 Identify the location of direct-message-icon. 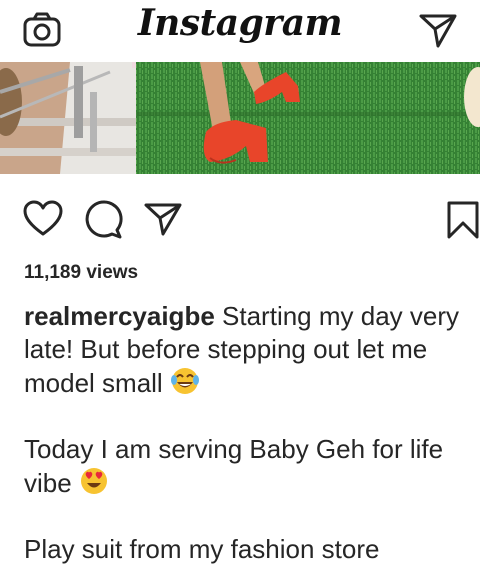
(438, 30).